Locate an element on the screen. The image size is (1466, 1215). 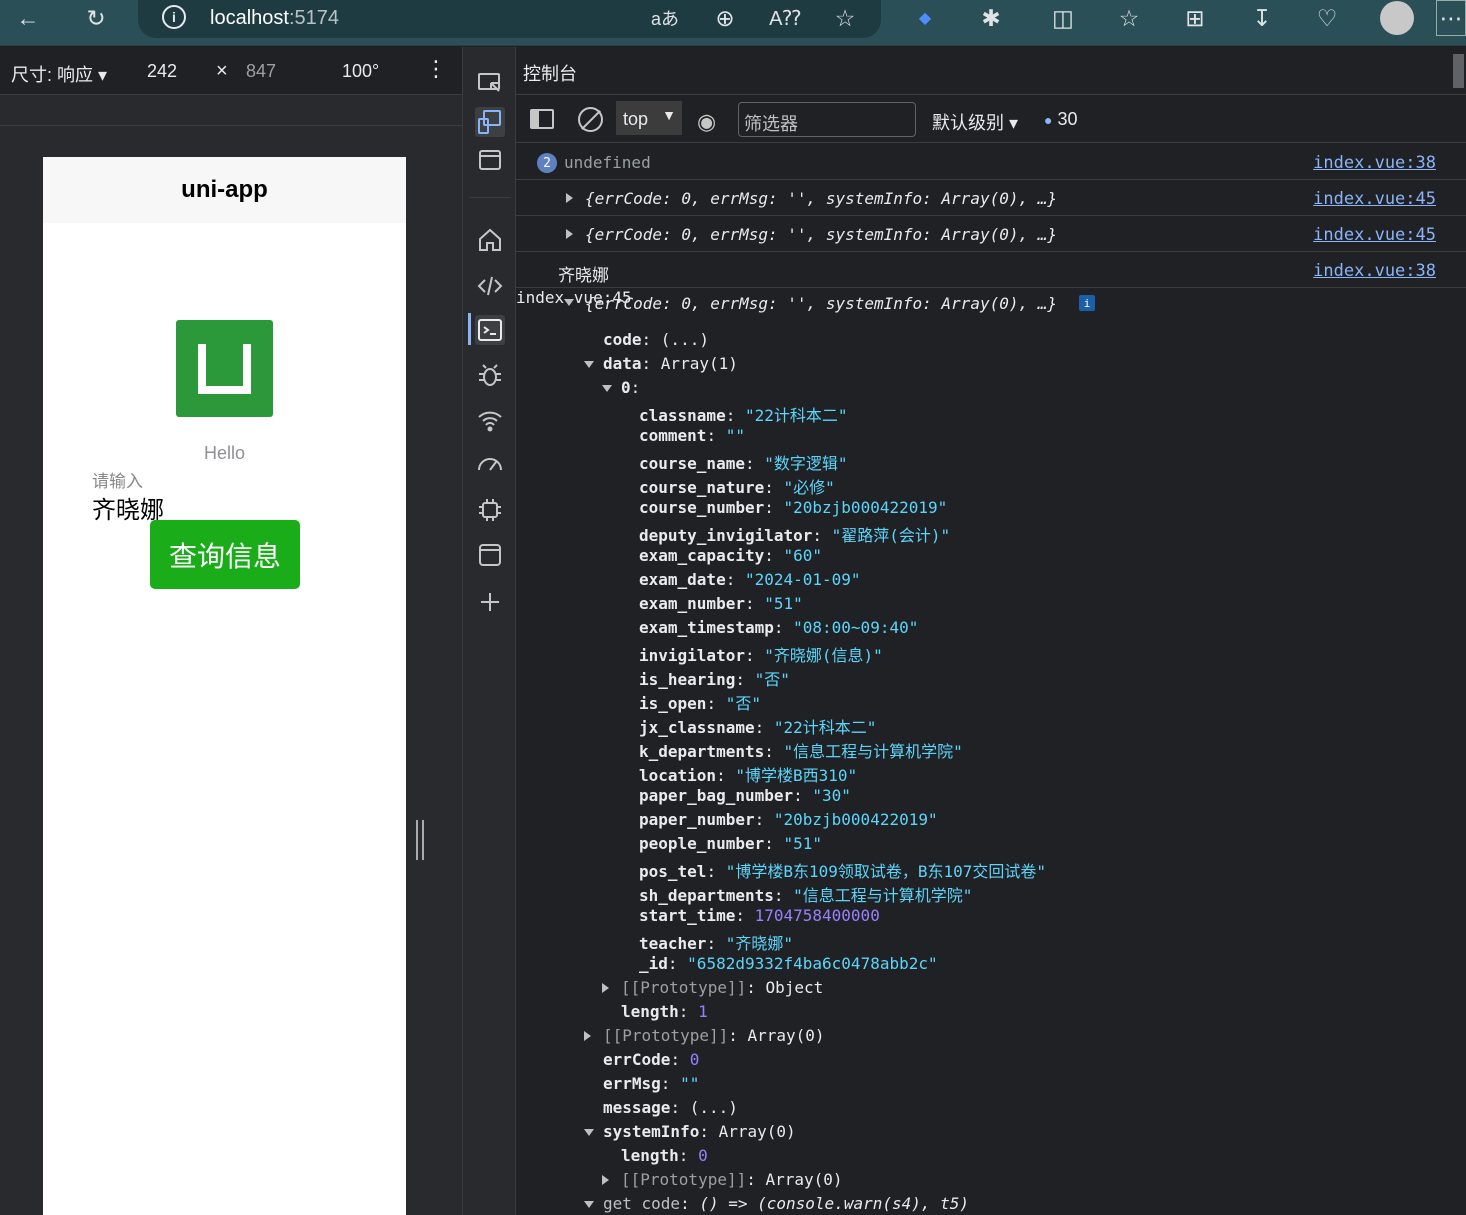
scrollbar-thumb is located at coordinates (1458, 71).